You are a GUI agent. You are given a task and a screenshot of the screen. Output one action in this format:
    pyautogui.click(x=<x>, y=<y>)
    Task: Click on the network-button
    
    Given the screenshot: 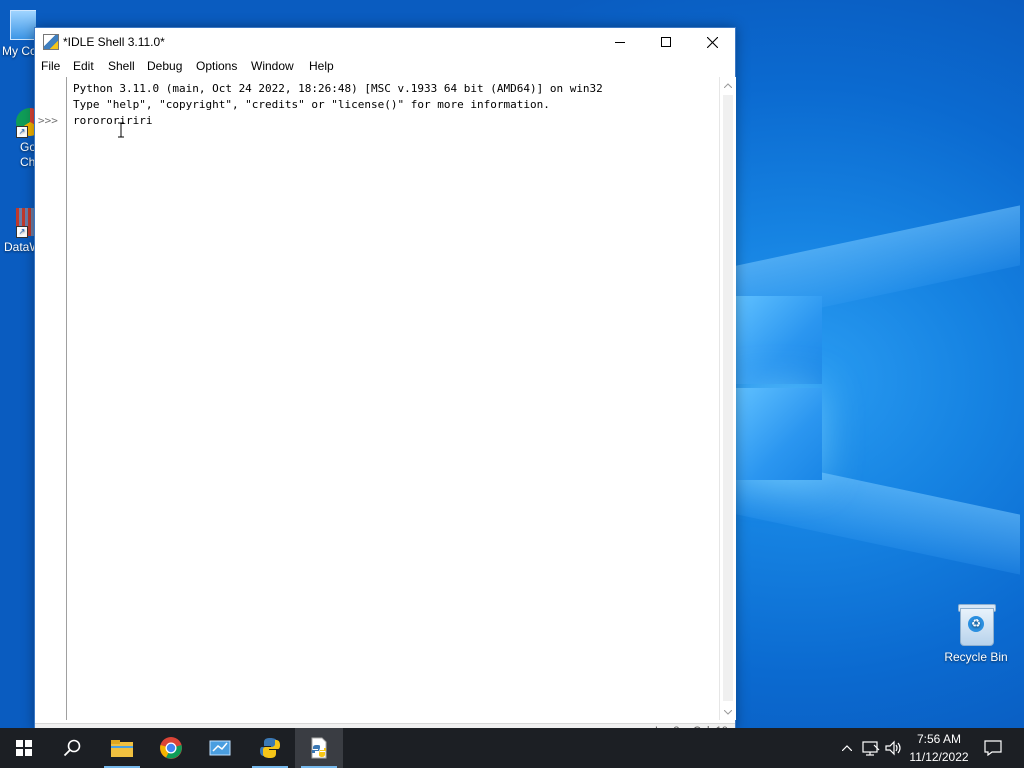 What is the action you would take?
    pyautogui.click(x=871, y=748)
    